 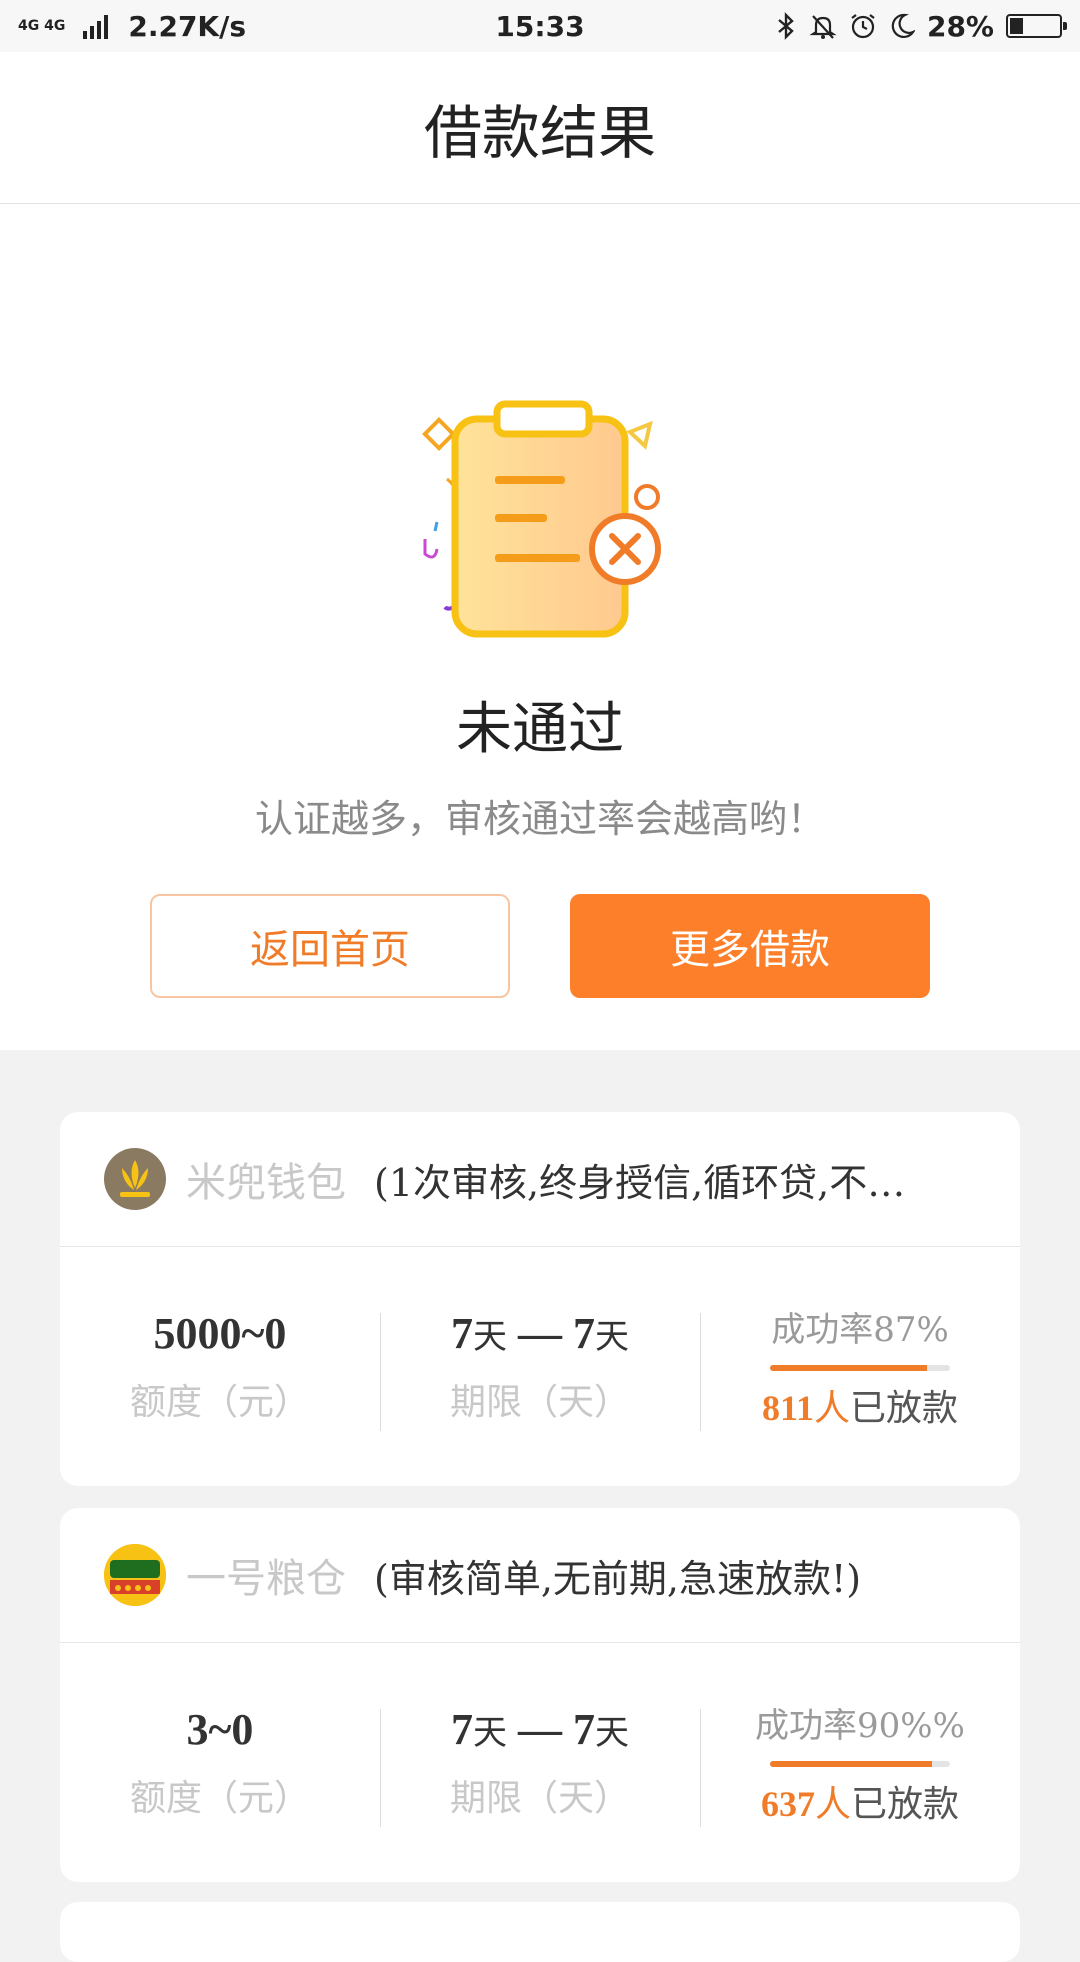 I want to click on status-title: 未通过, so click(x=540, y=729).